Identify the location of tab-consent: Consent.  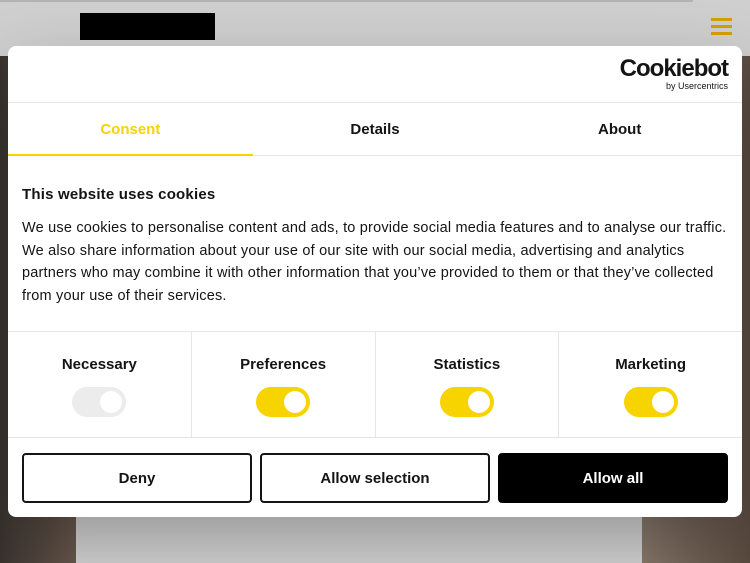
(130, 129).